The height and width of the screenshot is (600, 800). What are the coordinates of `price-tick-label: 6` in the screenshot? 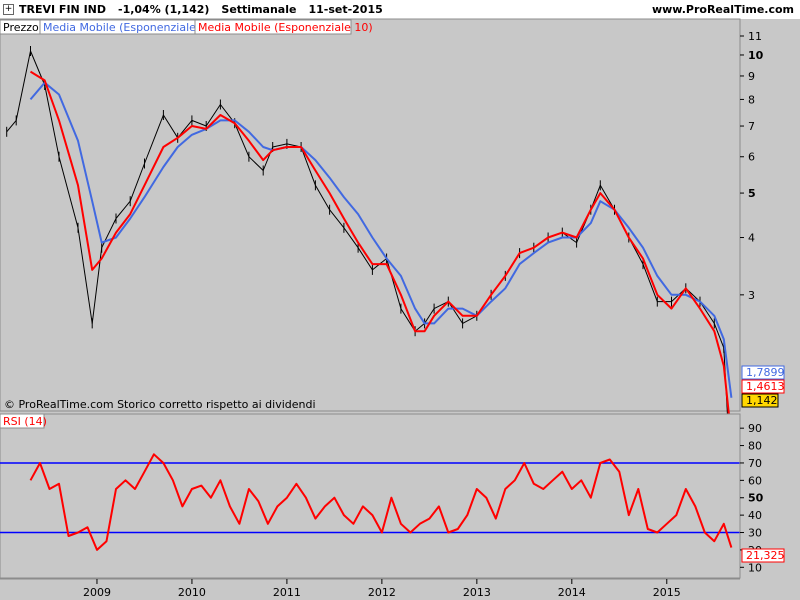 It's located at (751, 157).